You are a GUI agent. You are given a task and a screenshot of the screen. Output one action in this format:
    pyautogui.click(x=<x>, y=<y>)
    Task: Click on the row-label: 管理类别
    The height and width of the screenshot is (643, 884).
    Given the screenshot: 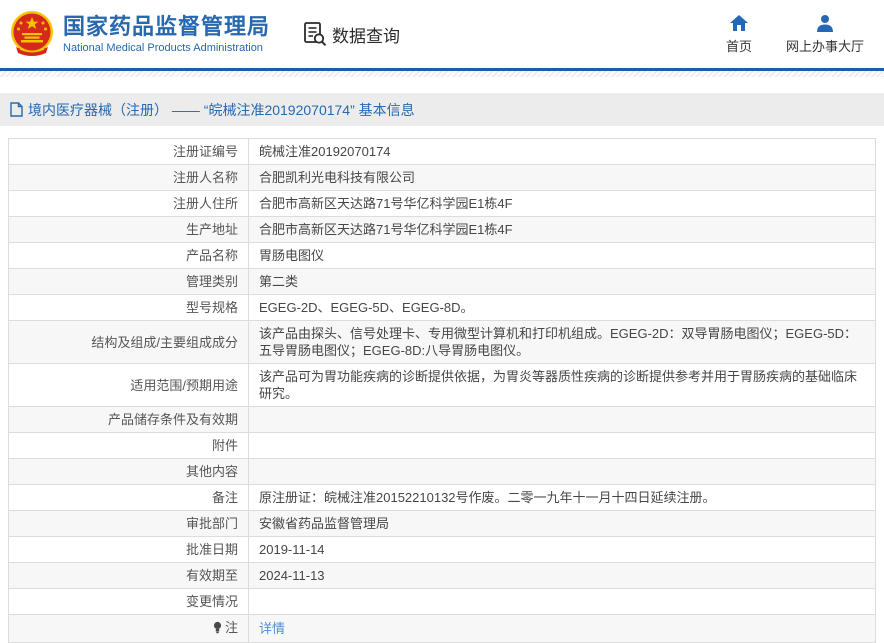 What is the action you would take?
    pyautogui.click(x=128, y=281)
    